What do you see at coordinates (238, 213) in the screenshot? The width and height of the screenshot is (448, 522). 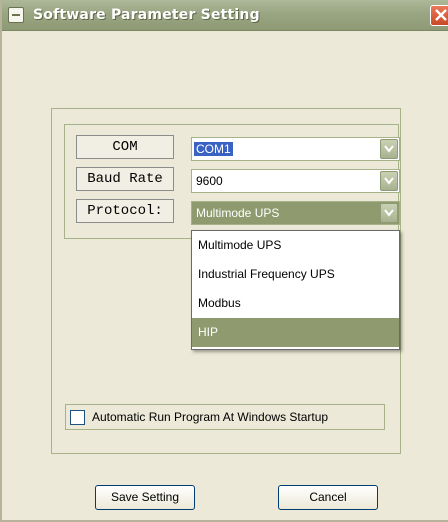 I see `protocol-value: Multimode UPS` at bounding box center [238, 213].